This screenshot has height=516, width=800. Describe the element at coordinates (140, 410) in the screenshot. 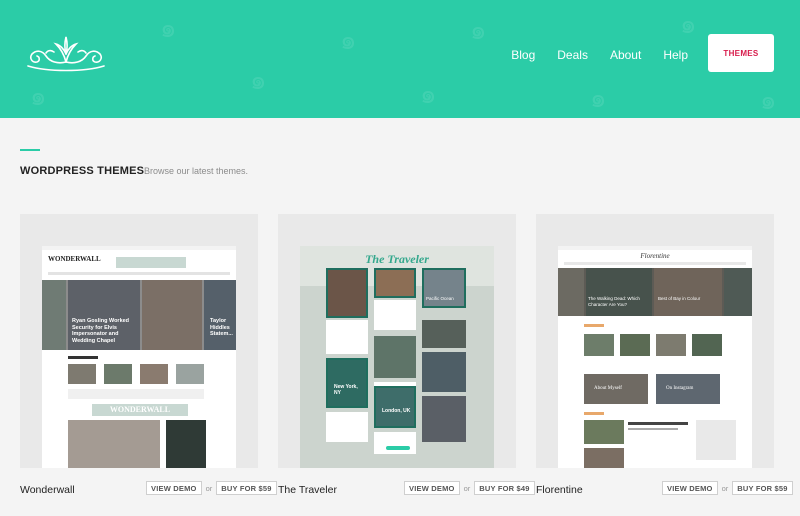

I see `preview-banner: WONDERWALL` at that location.